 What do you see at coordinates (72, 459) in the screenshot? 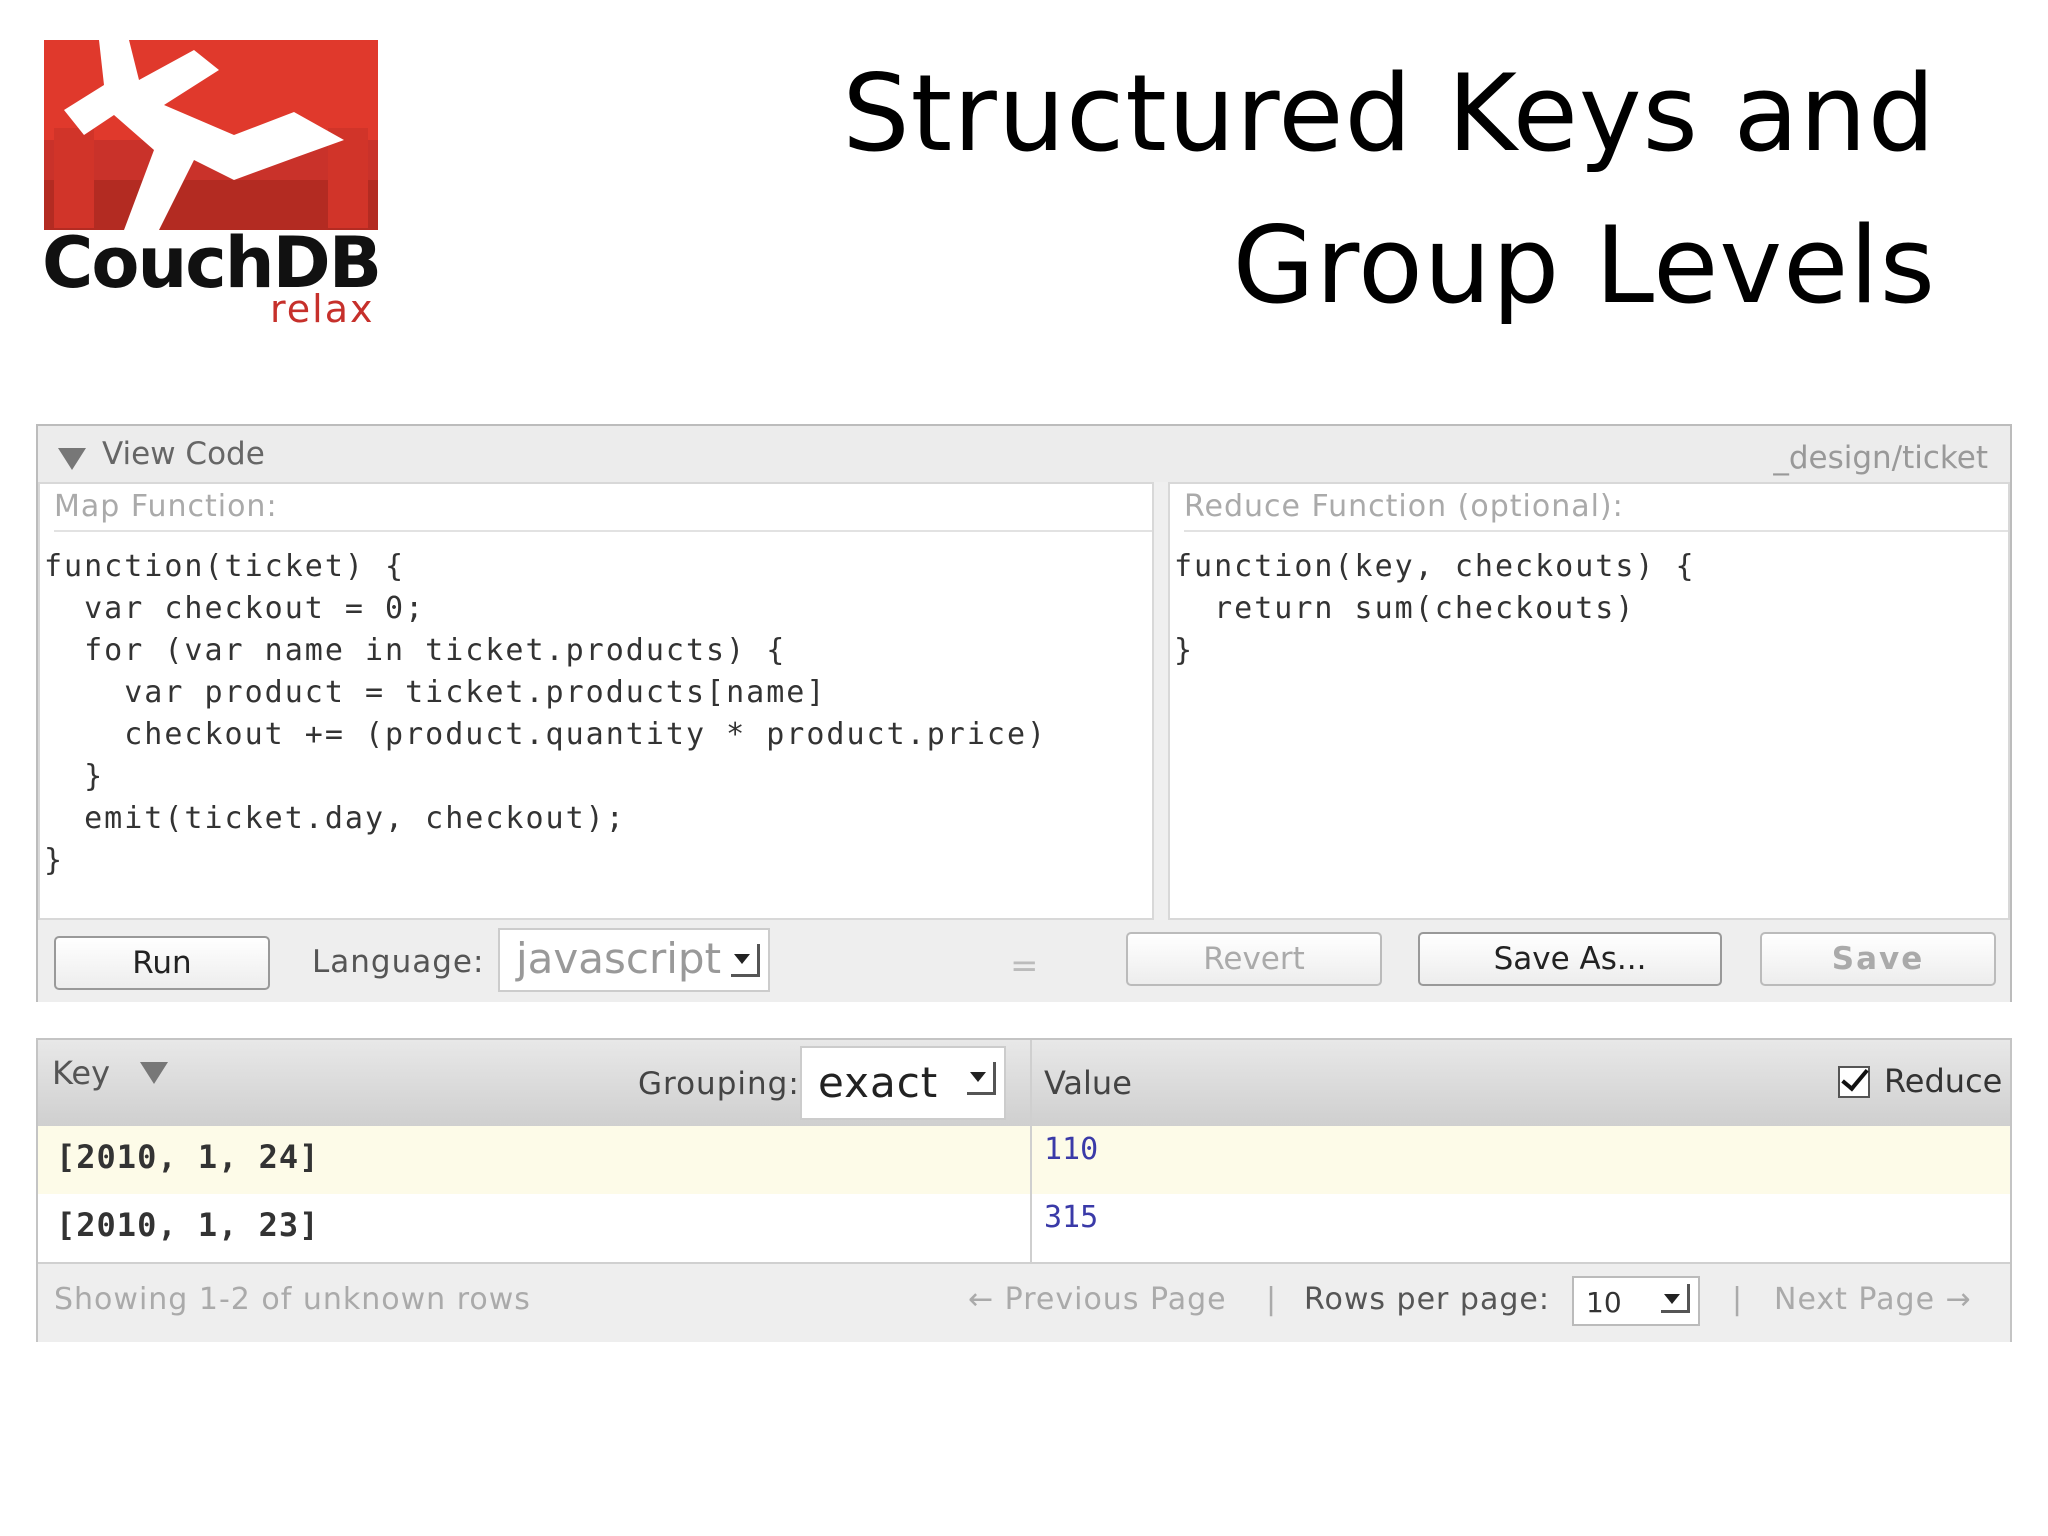
I see `collapse-triangle-icon` at bounding box center [72, 459].